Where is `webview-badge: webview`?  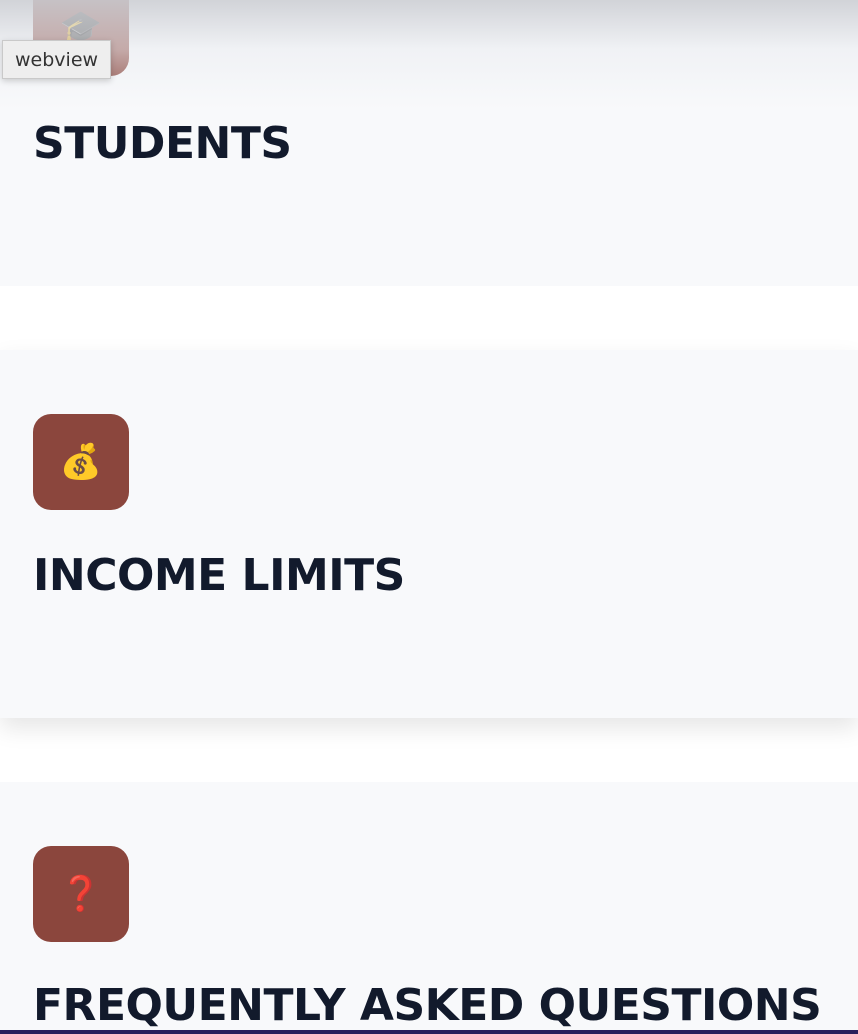
webview-badge: webview is located at coordinates (57, 59).